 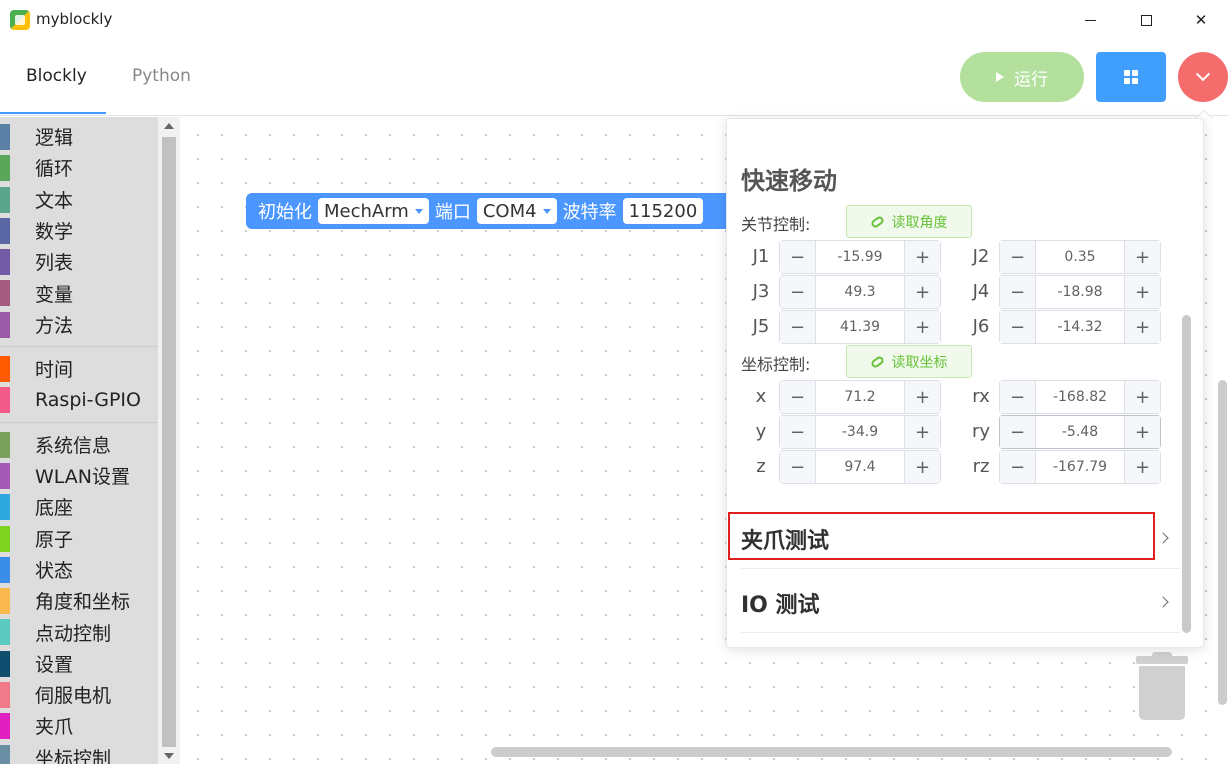 I want to click on coord-stepper: − -167.79 +, so click(x=1080, y=467).